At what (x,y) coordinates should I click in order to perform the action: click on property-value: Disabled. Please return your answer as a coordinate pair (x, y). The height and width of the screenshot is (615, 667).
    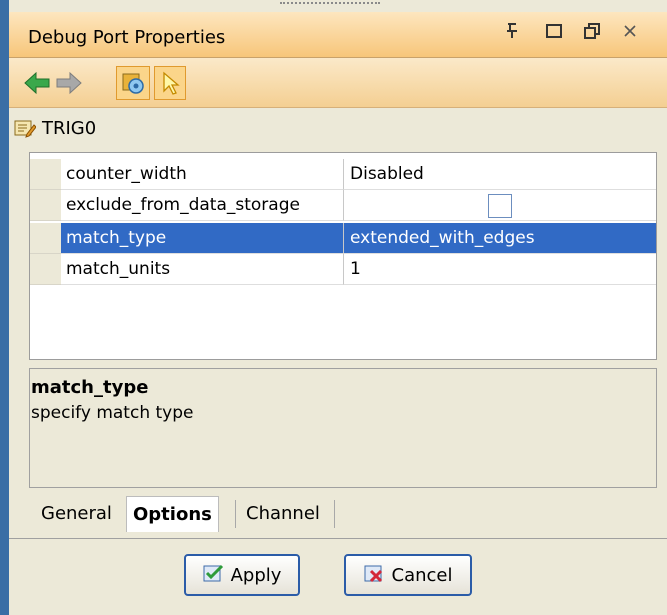
    Looking at the image, I should click on (500, 174).